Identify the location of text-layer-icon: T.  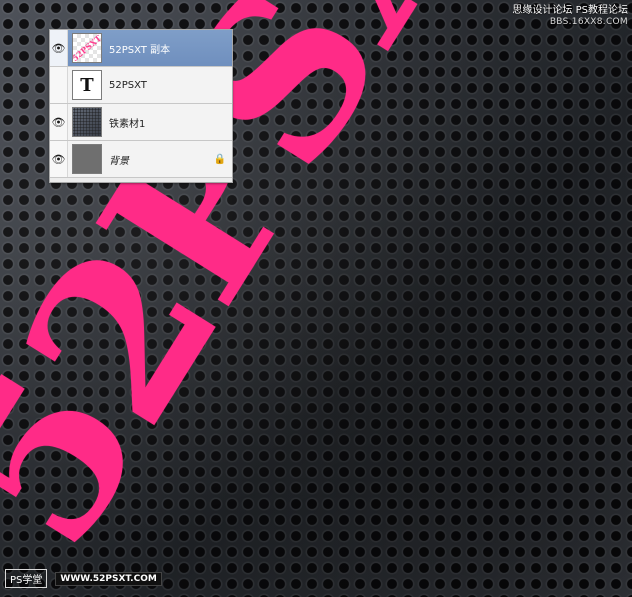
(87, 85).